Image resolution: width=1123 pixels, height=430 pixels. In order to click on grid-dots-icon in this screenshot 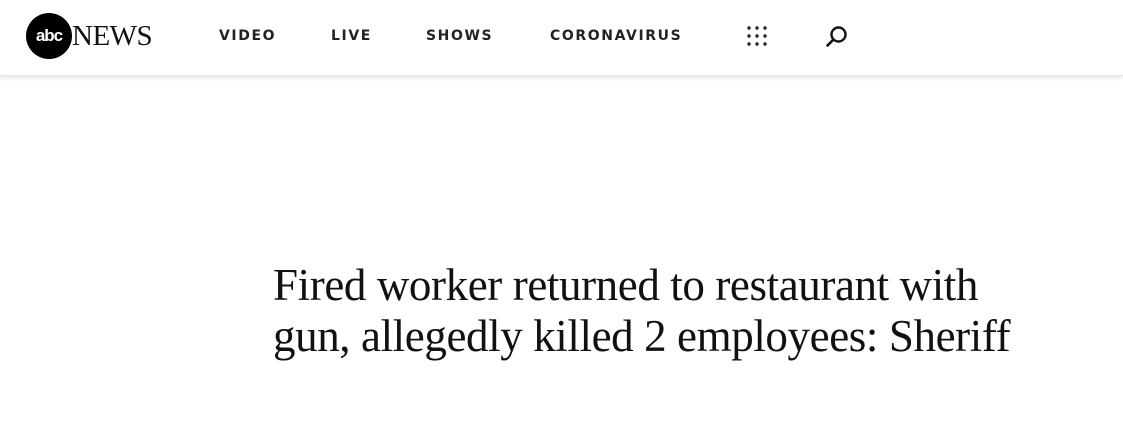, I will do `click(757, 36)`.